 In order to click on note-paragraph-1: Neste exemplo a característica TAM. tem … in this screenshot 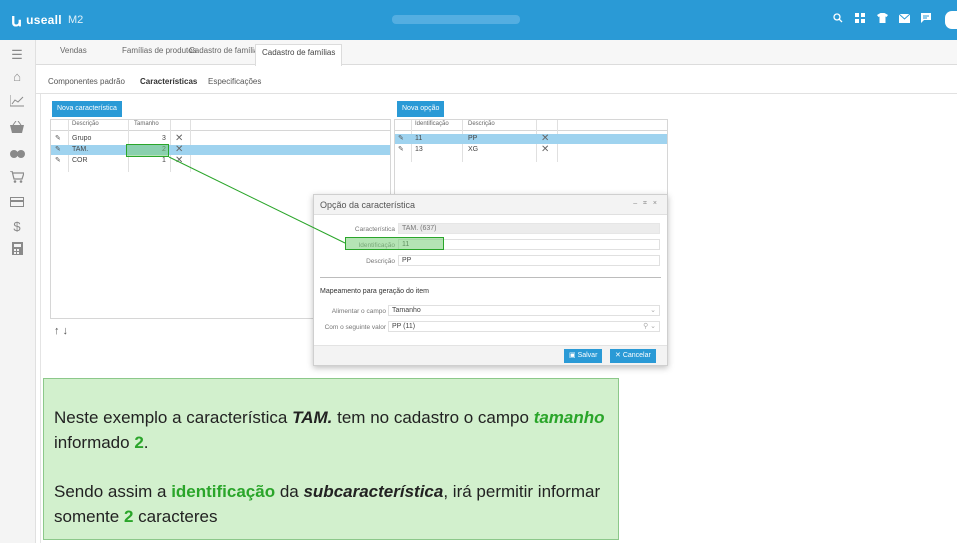, I will do `click(329, 430)`.